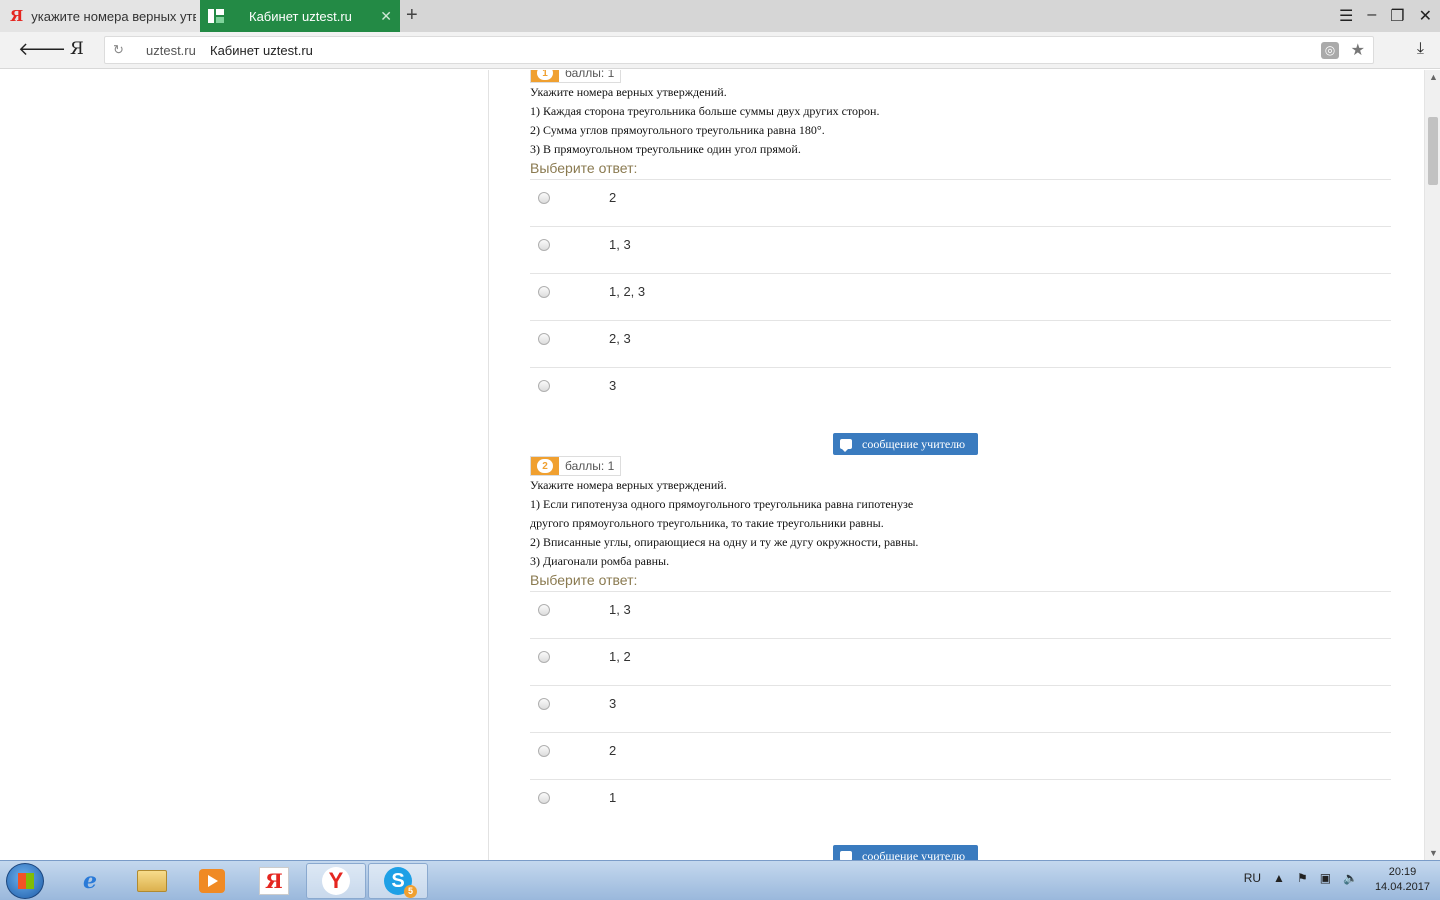 The image size is (1440, 900). What do you see at coordinates (1385, 16) in the screenshot?
I see `window-controls: ☰ – ❐ ✕` at bounding box center [1385, 16].